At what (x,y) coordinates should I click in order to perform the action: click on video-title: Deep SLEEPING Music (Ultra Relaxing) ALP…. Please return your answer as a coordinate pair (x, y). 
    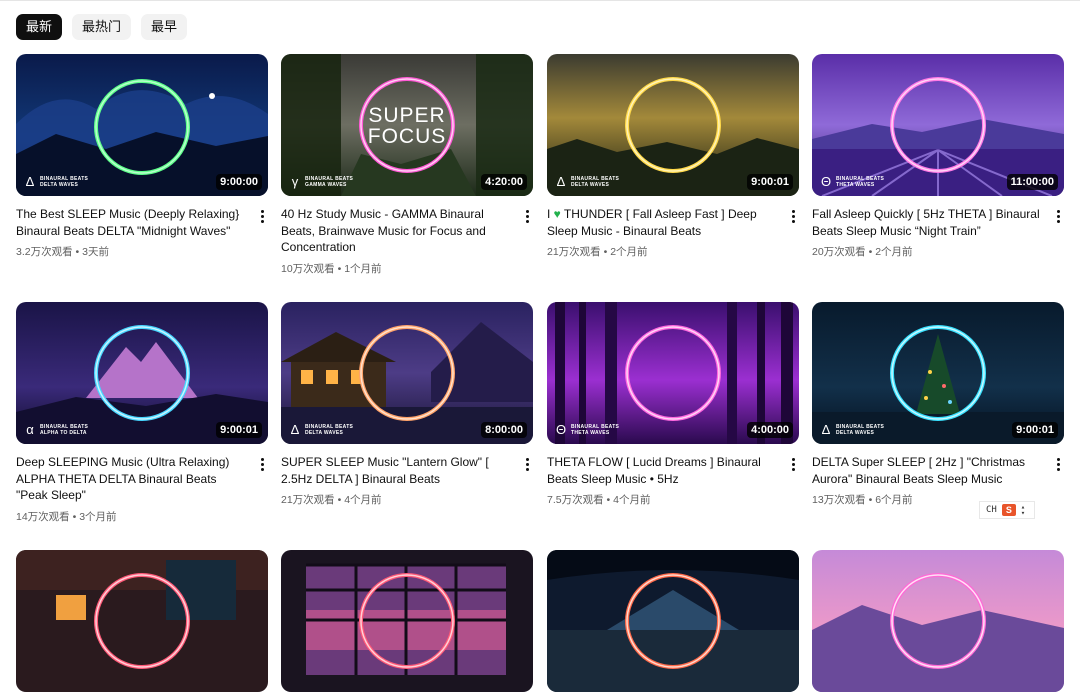
    Looking at the image, I should click on (130, 479).